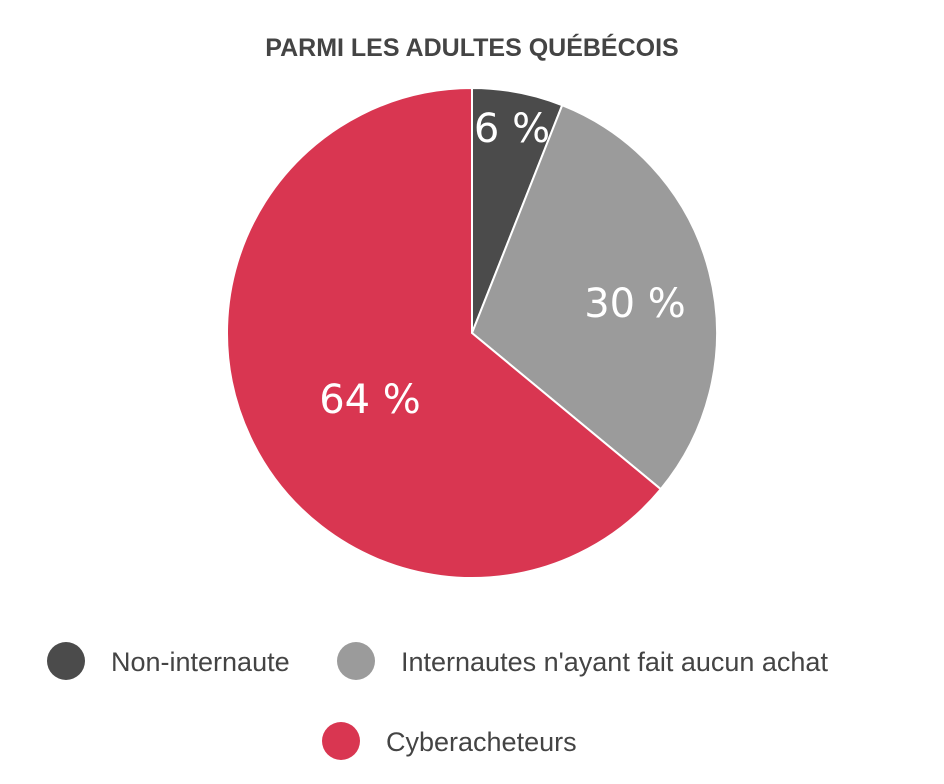  What do you see at coordinates (481, 742) in the screenshot?
I see `legend-label: Cyberacheteurs` at bounding box center [481, 742].